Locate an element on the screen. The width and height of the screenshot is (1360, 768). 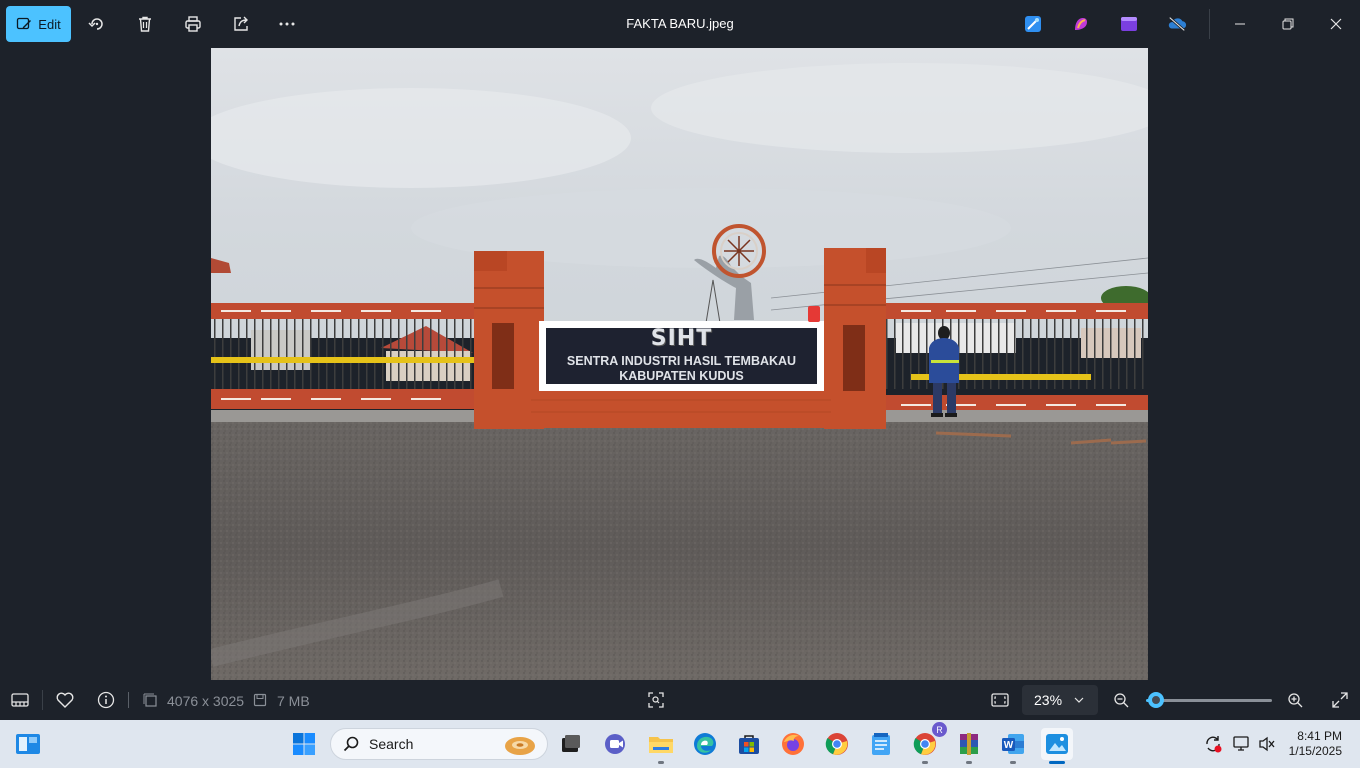
notepad-icon is located at coordinates (881, 744).